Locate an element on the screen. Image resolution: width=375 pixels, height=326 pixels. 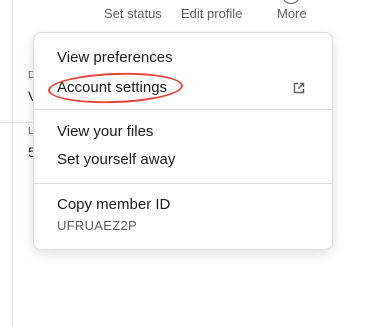
background-divider is located at coordinates (17, 122).